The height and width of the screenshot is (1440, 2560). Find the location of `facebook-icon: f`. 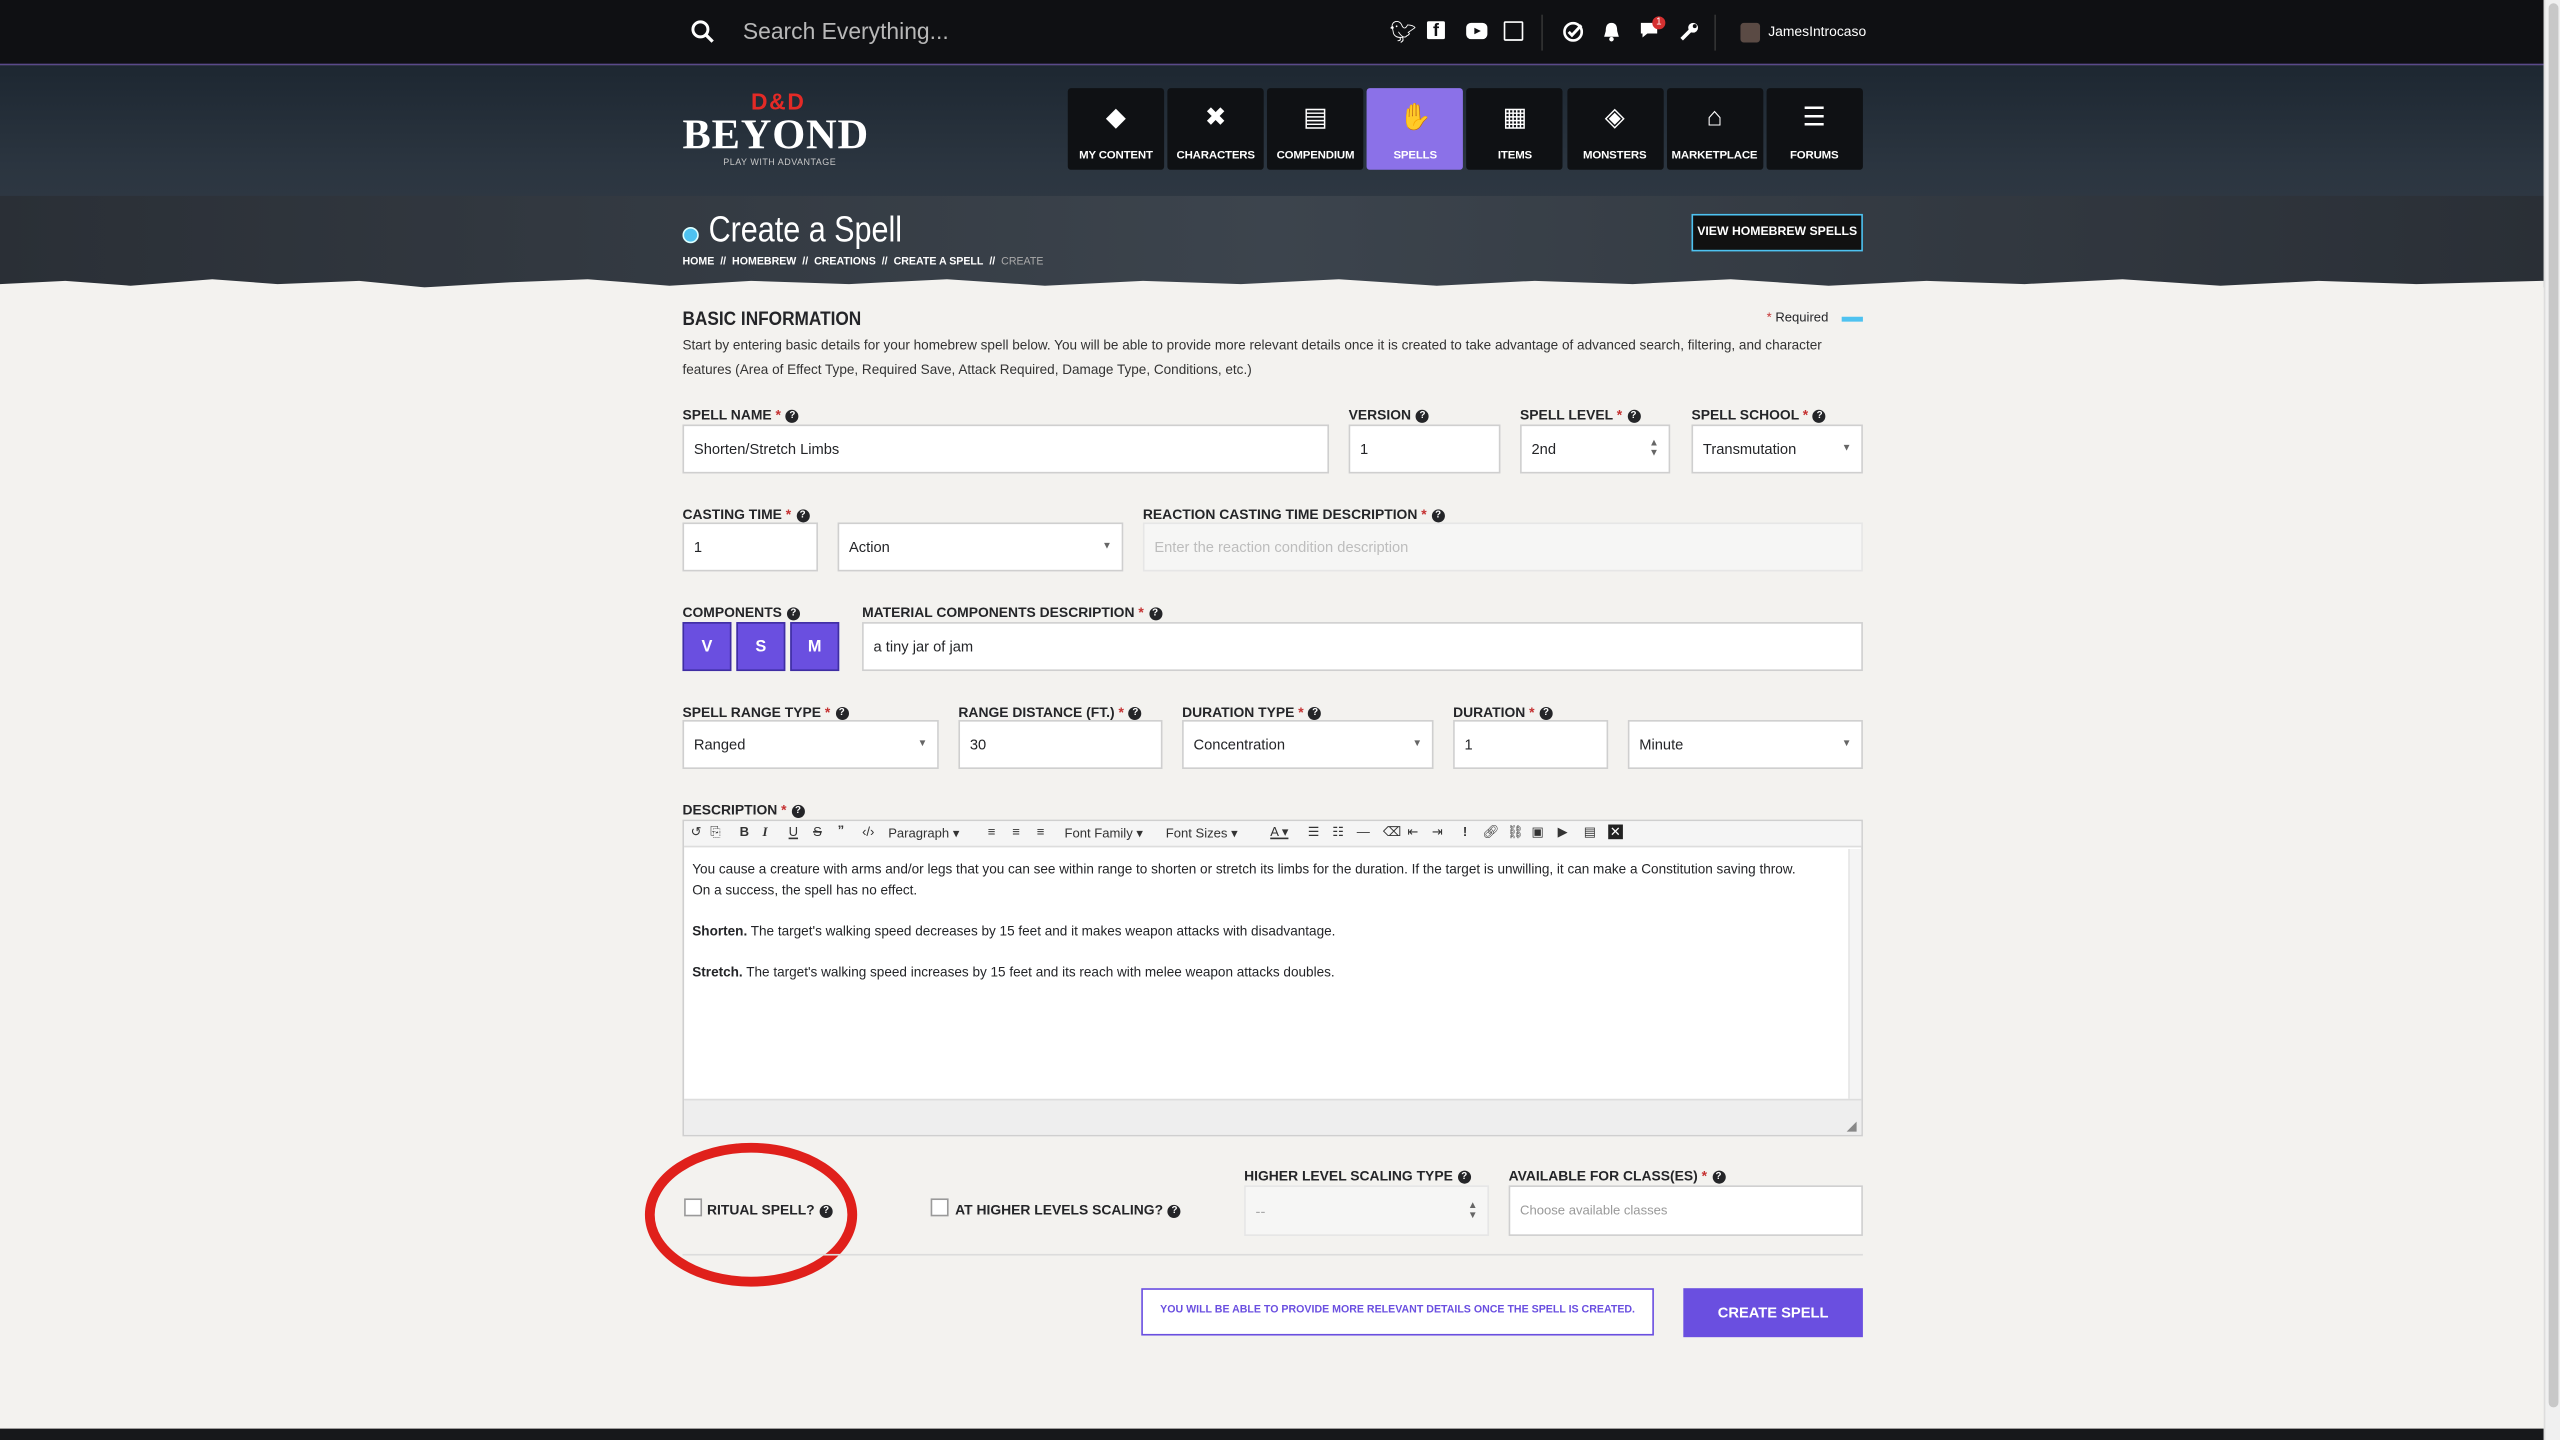

facebook-icon: f is located at coordinates (1435, 31).